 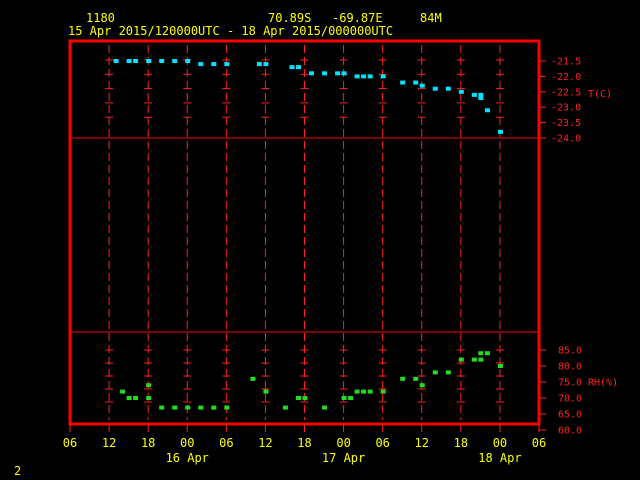 I want to click on humidity-axis-label: RH(%), so click(x=603, y=383).